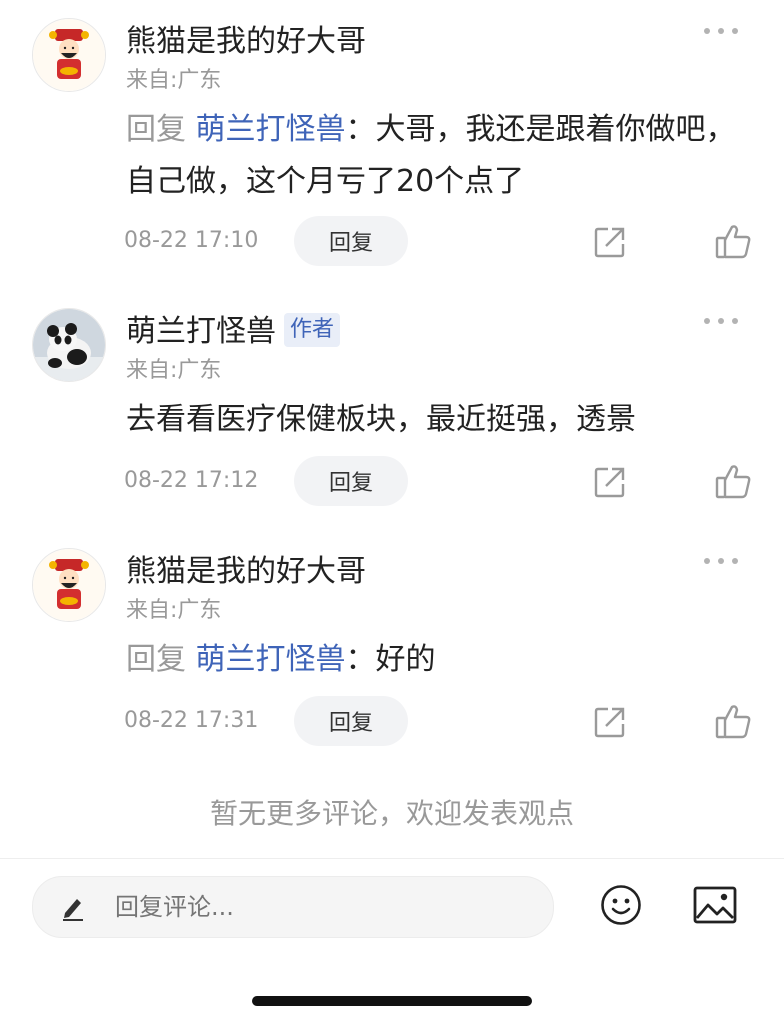 This screenshot has height=1024, width=784. What do you see at coordinates (381, 419) in the screenshot?
I see `comment-body: 去看看医疗保健板块，最近挺强，透景` at bounding box center [381, 419].